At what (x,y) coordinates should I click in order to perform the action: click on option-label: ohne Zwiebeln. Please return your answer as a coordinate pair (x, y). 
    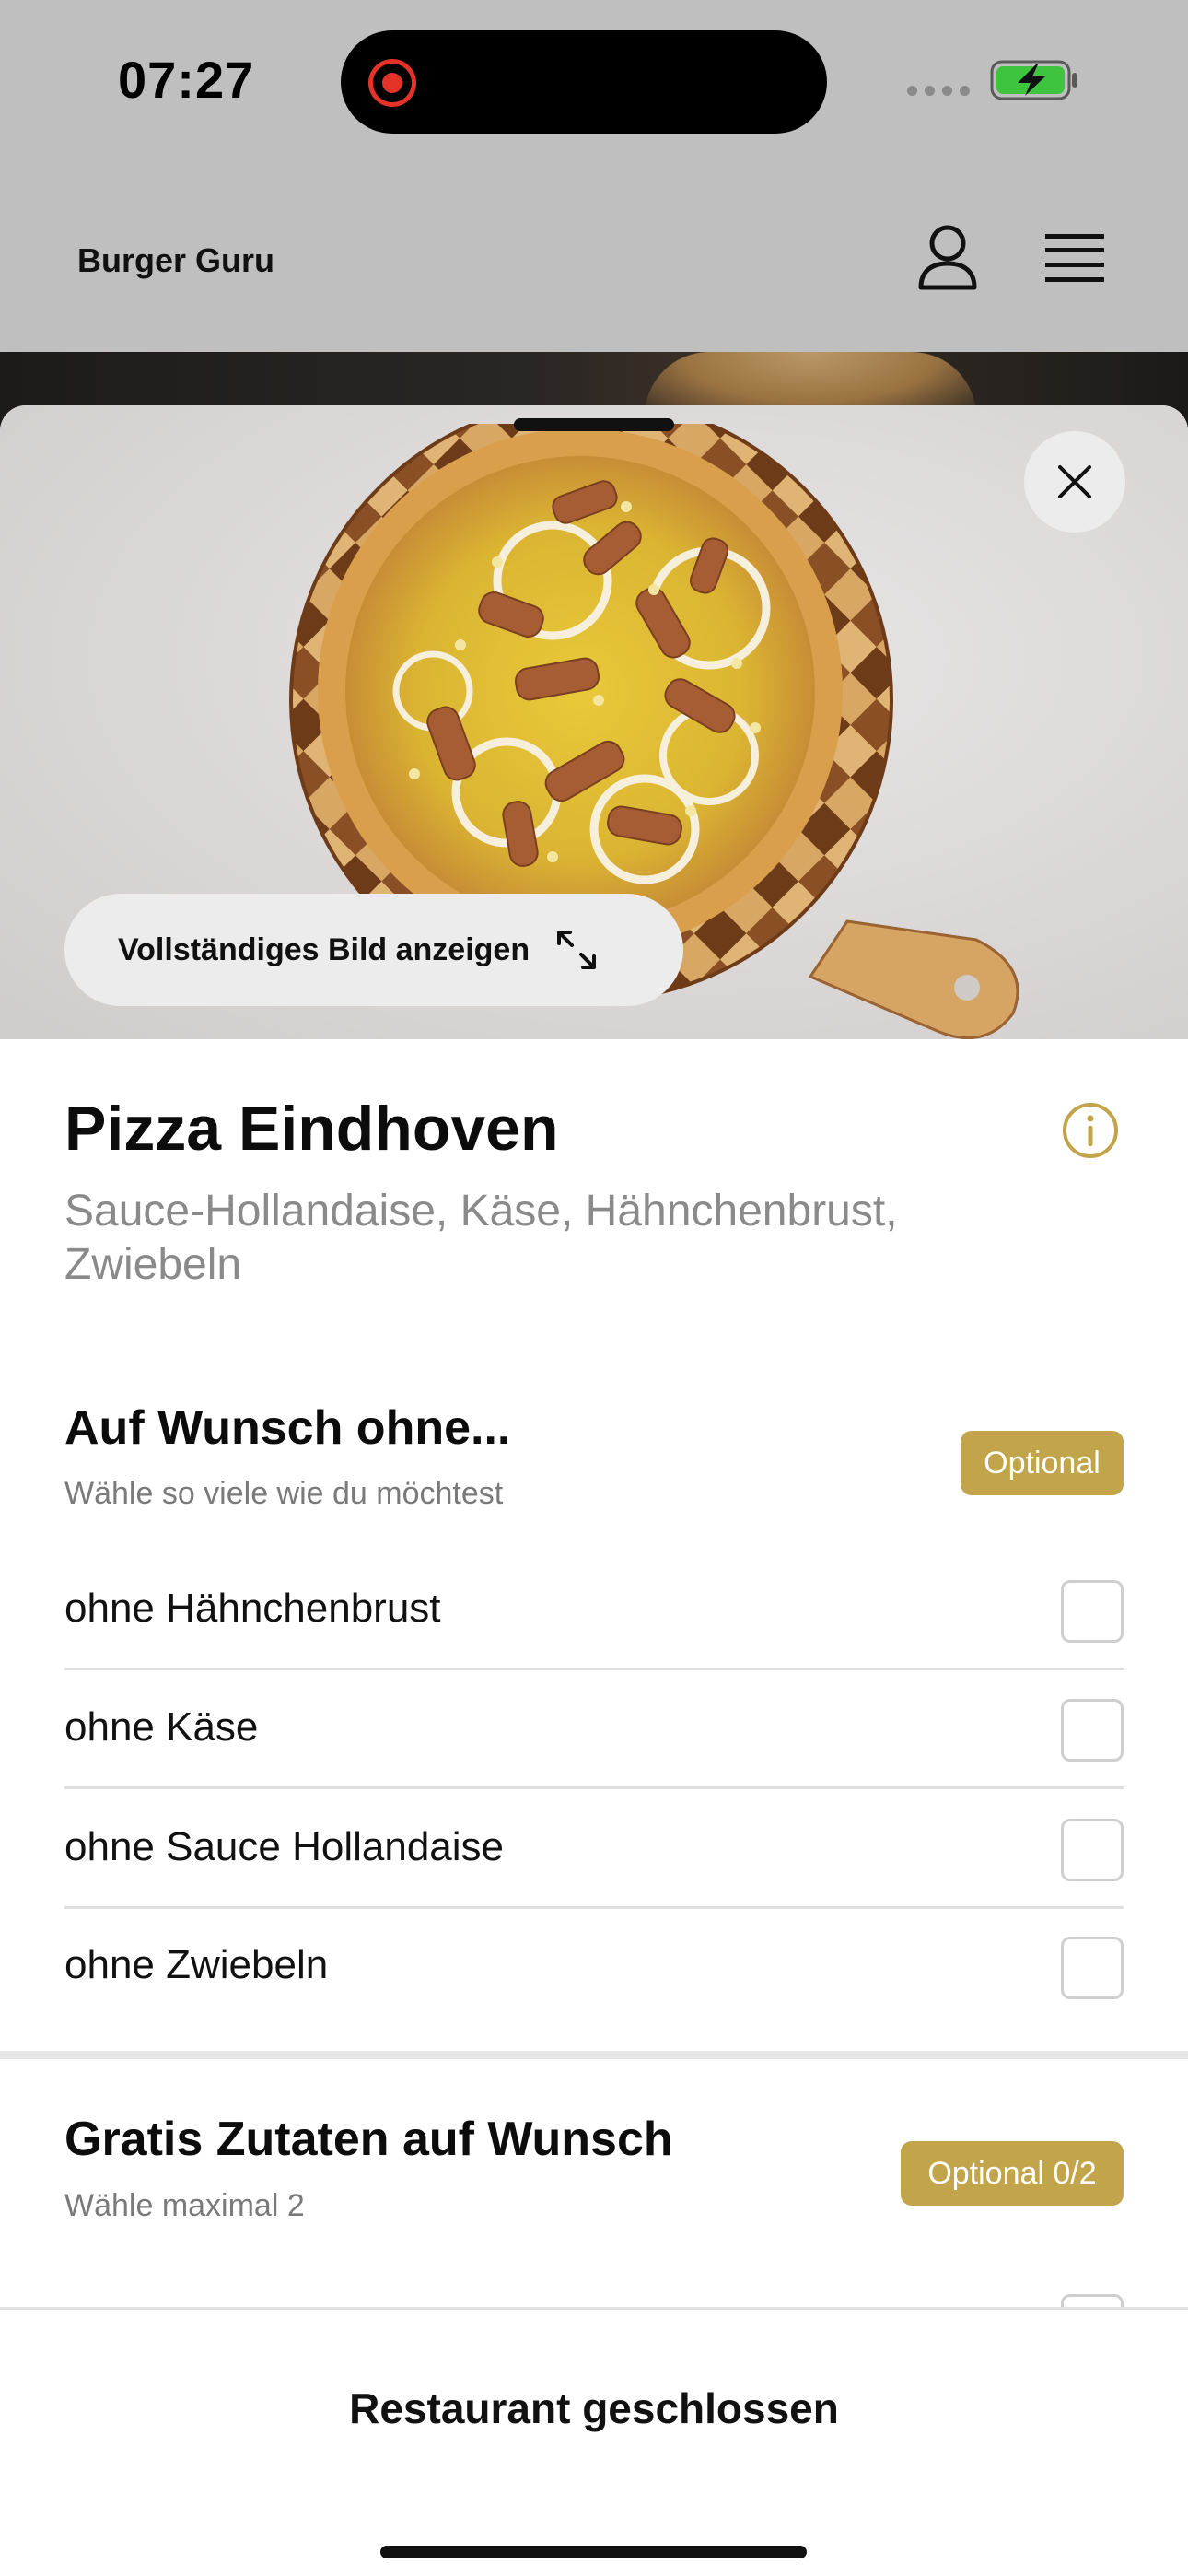
    Looking at the image, I should click on (196, 1964).